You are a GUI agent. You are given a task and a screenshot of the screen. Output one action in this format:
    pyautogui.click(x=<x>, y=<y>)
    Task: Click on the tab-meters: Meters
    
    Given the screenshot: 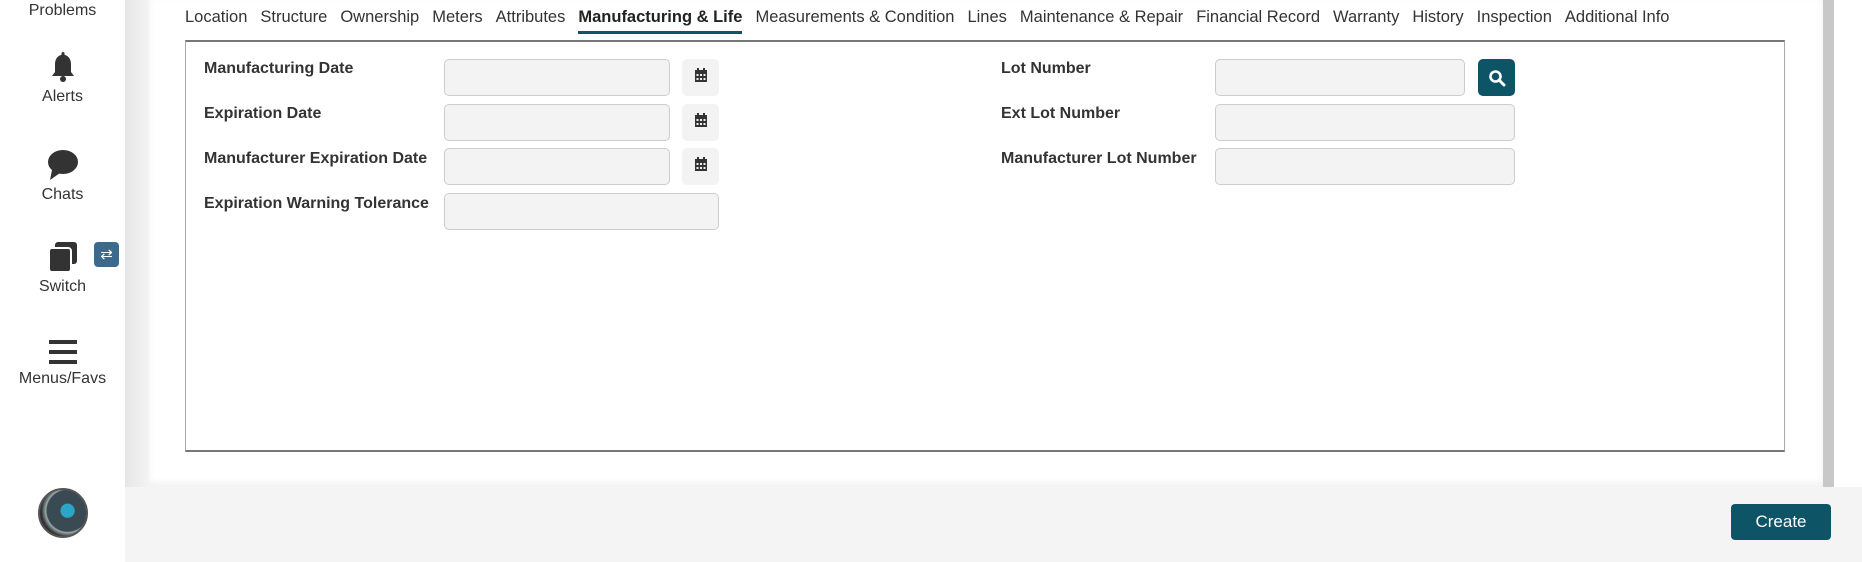 What is the action you would take?
    pyautogui.click(x=457, y=20)
    